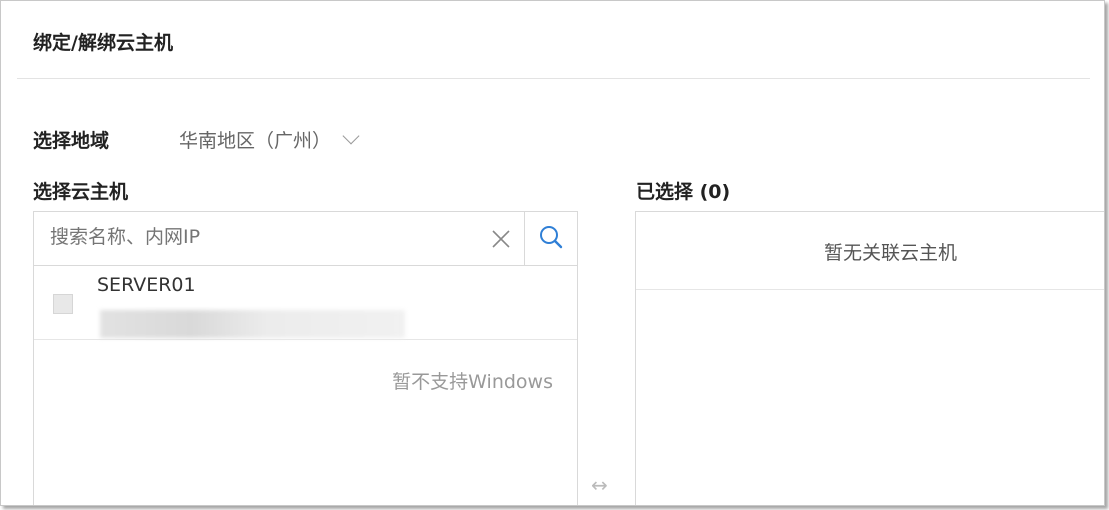  What do you see at coordinates (63, 304) in the screenshot?
I see `vm-checkbox` at bounding box center [63, 304].